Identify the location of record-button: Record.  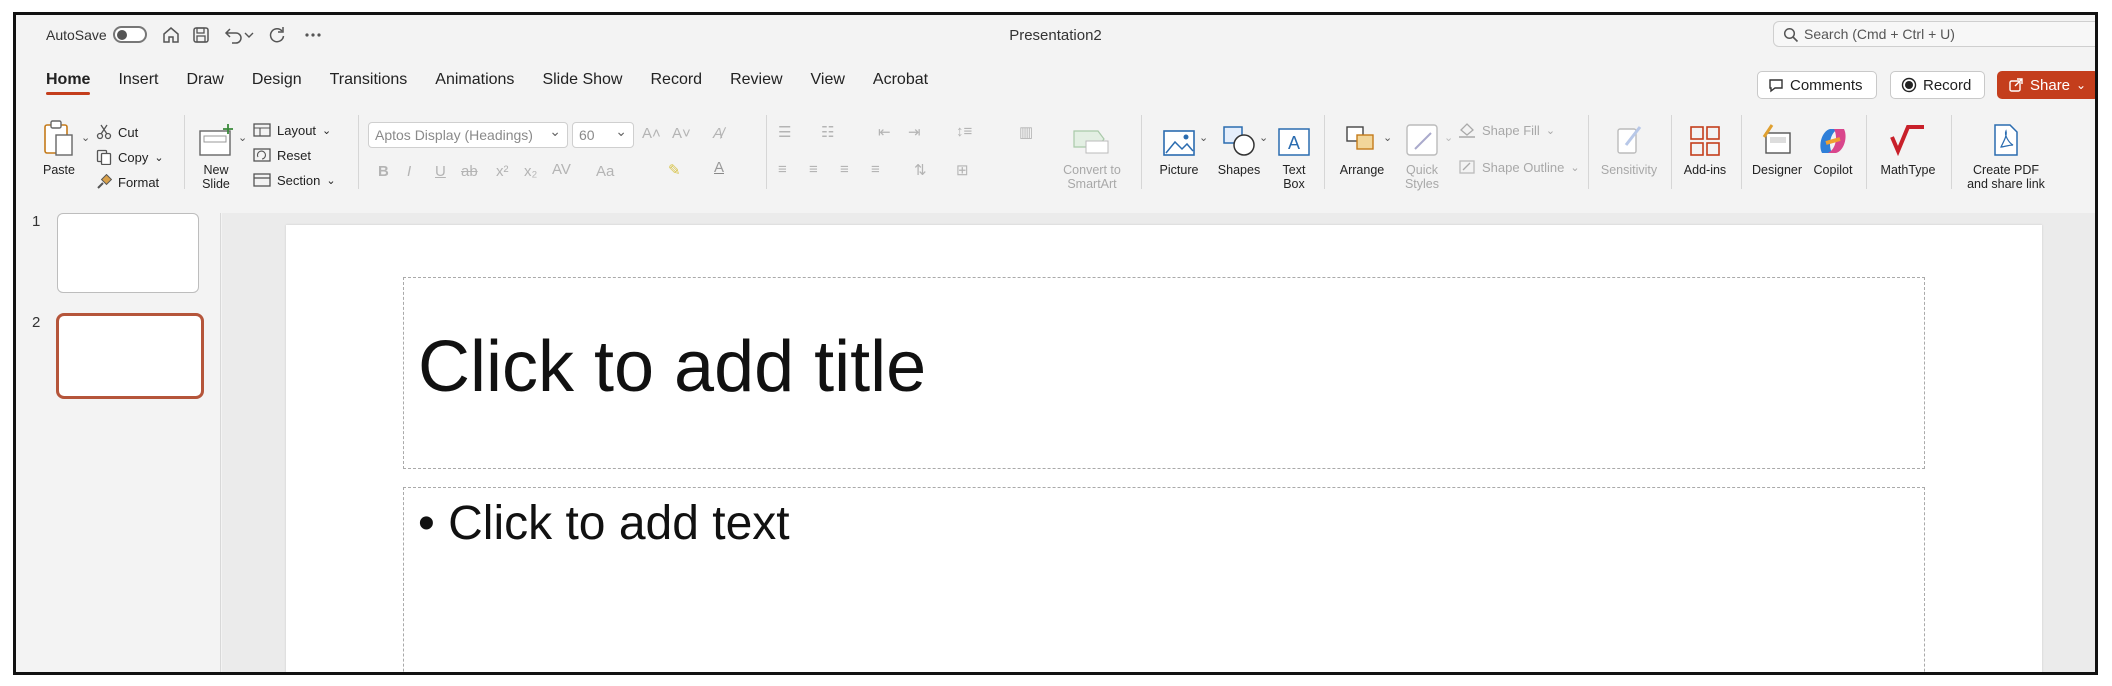
(1937, 85).